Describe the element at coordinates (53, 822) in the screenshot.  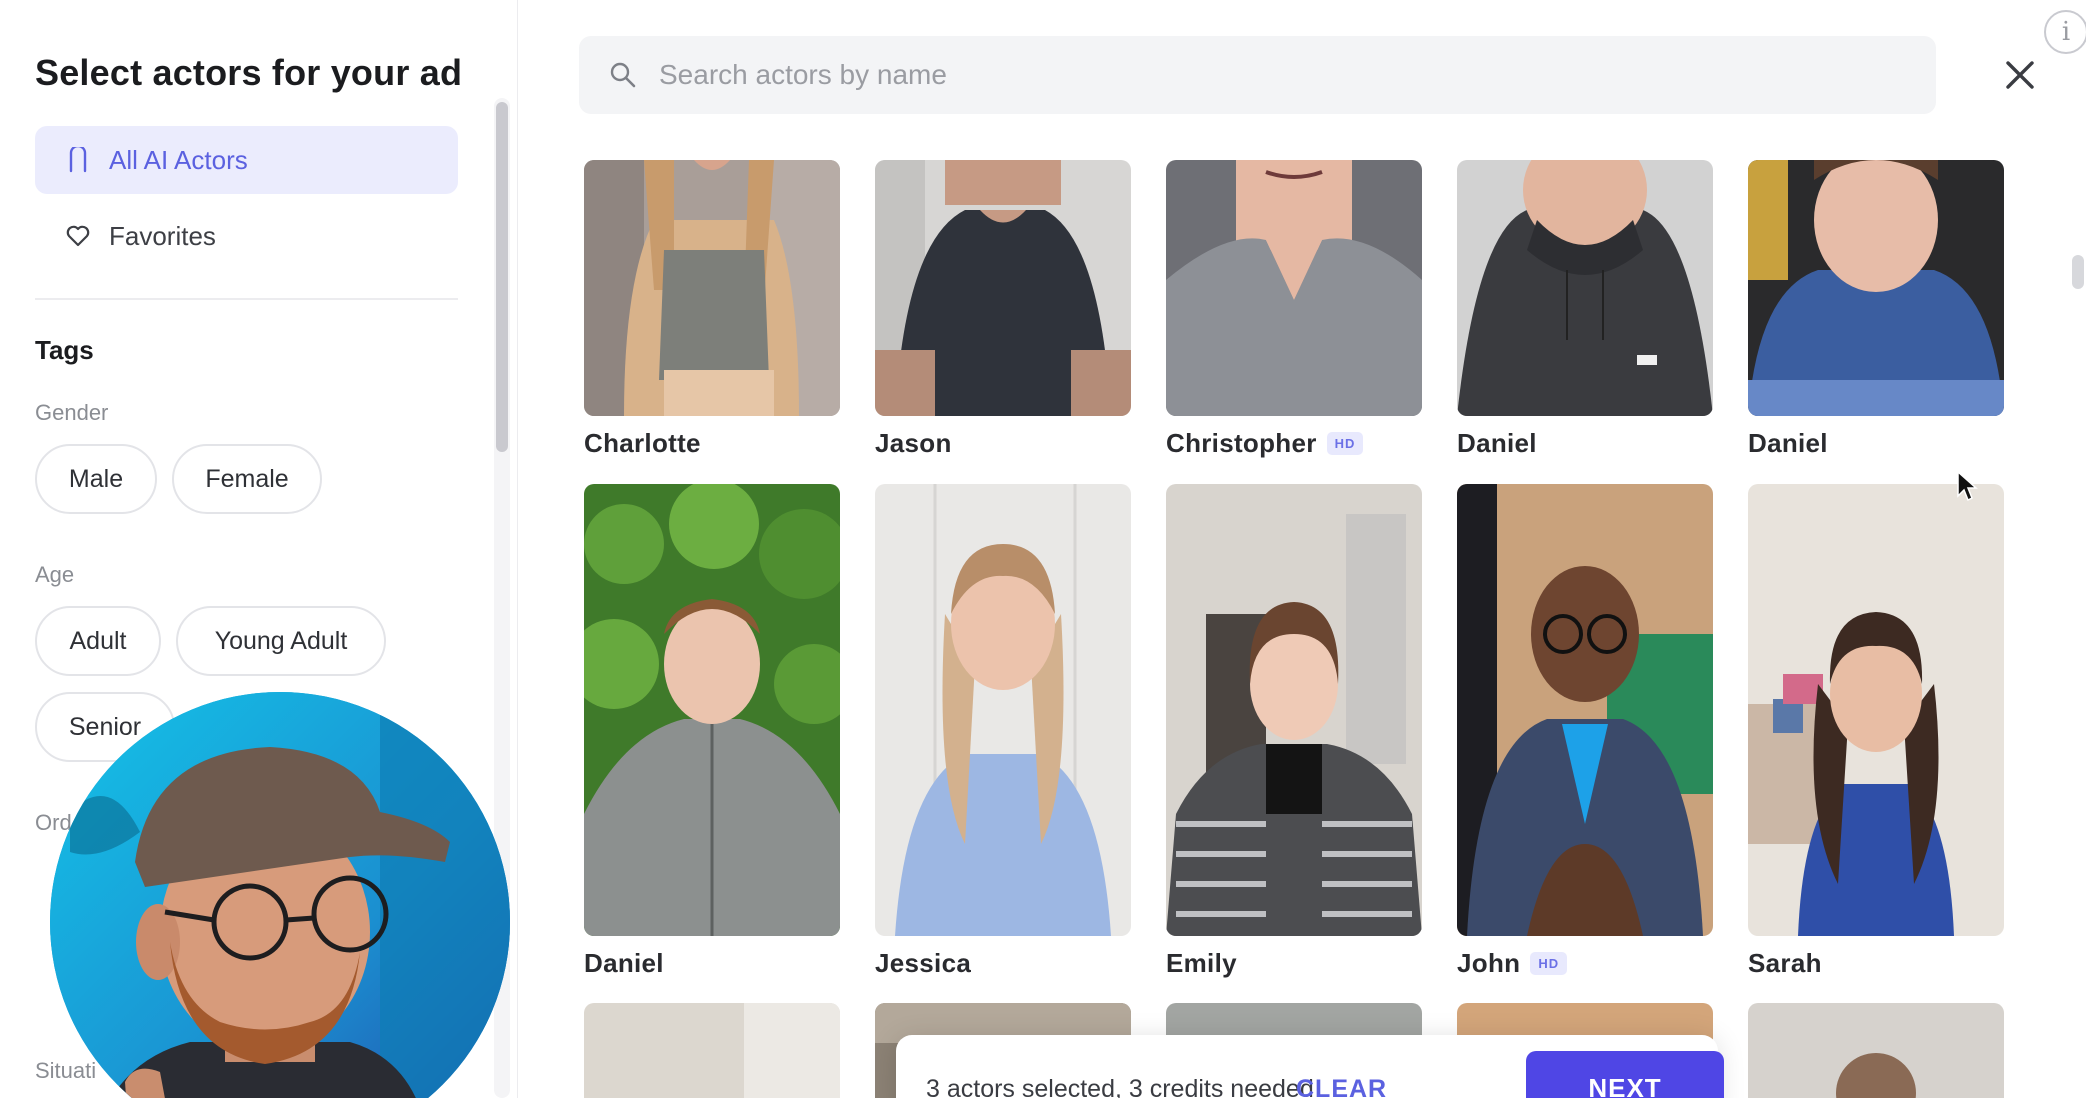
I see `order-label: Ord` at that location.